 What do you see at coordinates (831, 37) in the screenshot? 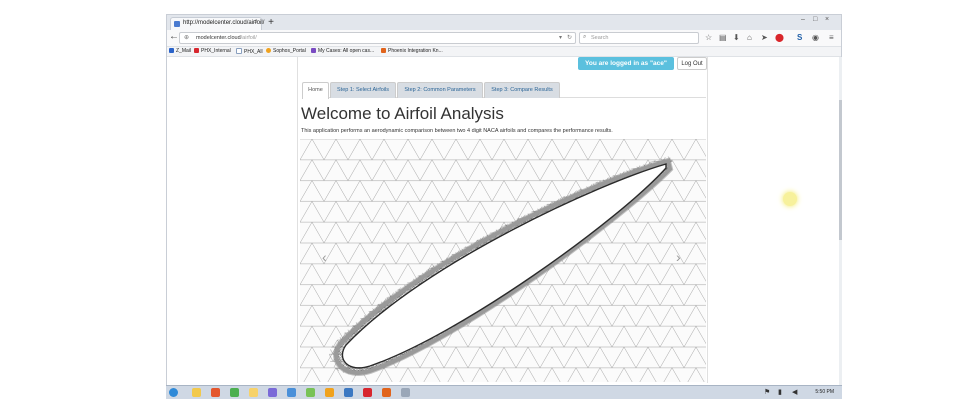
I see `menu-icon: ≡` at bounding box center [831, 37].